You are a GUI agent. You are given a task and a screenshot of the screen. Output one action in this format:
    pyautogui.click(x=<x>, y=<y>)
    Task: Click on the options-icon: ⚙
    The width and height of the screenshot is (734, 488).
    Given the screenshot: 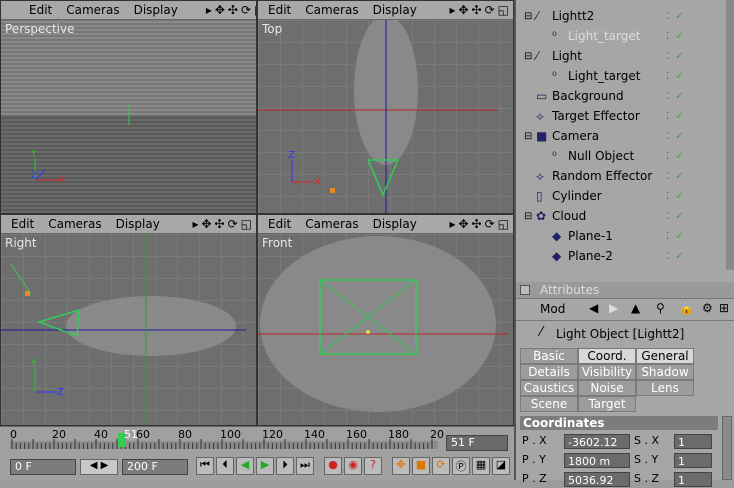 What is the action you would take?
    pyautogui.click(x=707, y=308)
    